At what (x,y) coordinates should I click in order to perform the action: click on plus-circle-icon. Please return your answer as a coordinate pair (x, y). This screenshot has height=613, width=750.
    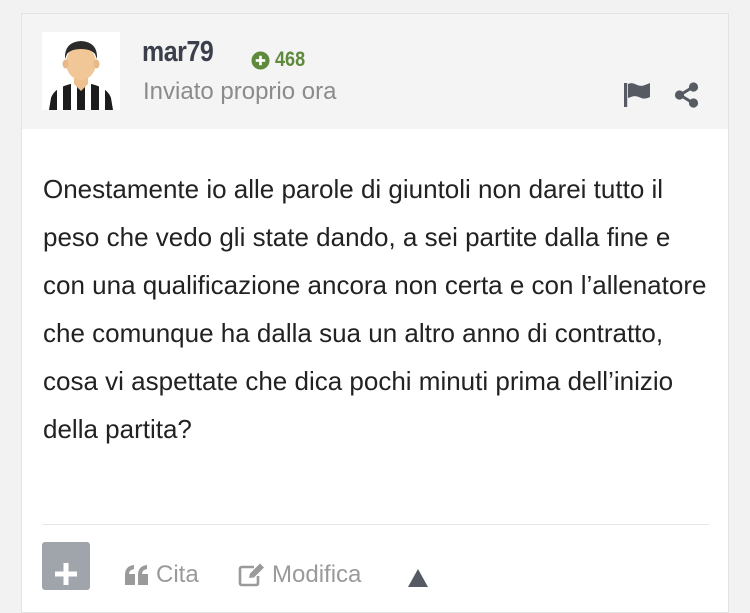
    Looking at the image, I should click on (260, 60).